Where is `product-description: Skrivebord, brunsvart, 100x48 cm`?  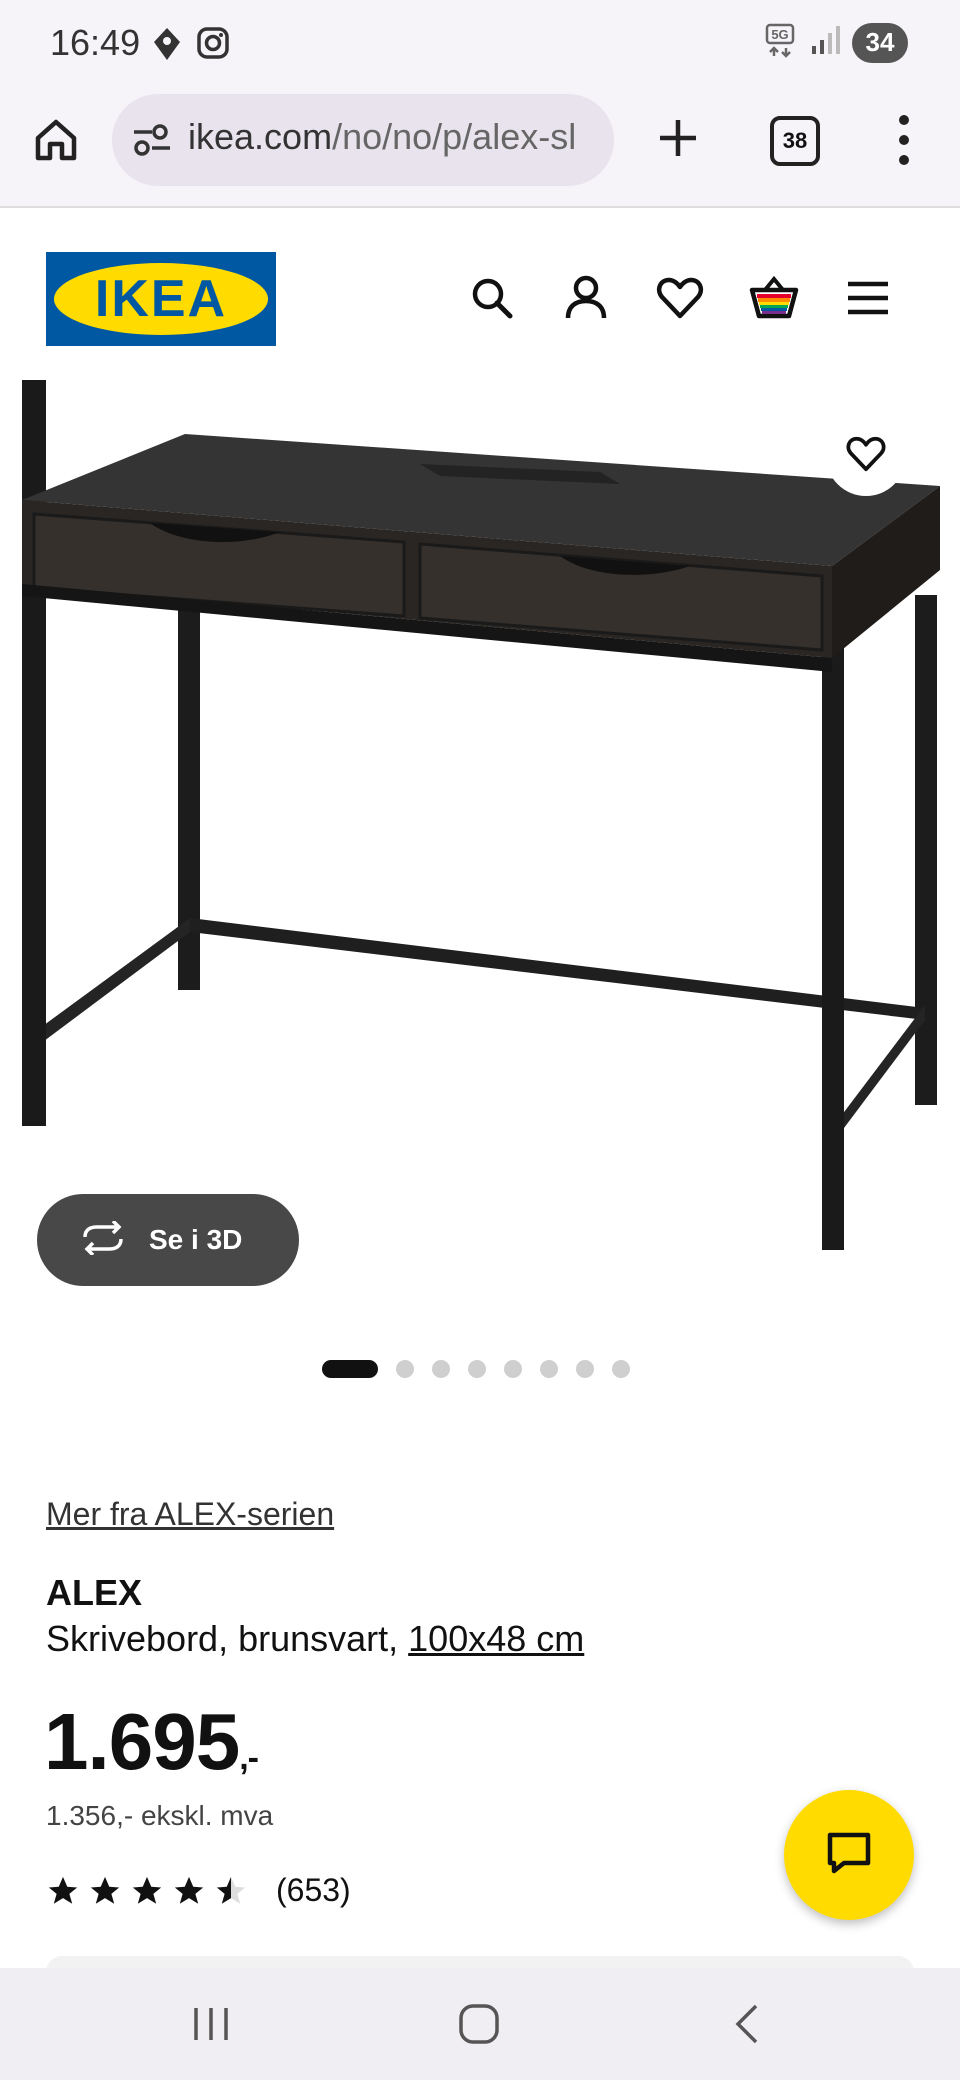 product-description: Skrivebord, brunsvart, 100x48 cm is located at coordinates (315, 1639).